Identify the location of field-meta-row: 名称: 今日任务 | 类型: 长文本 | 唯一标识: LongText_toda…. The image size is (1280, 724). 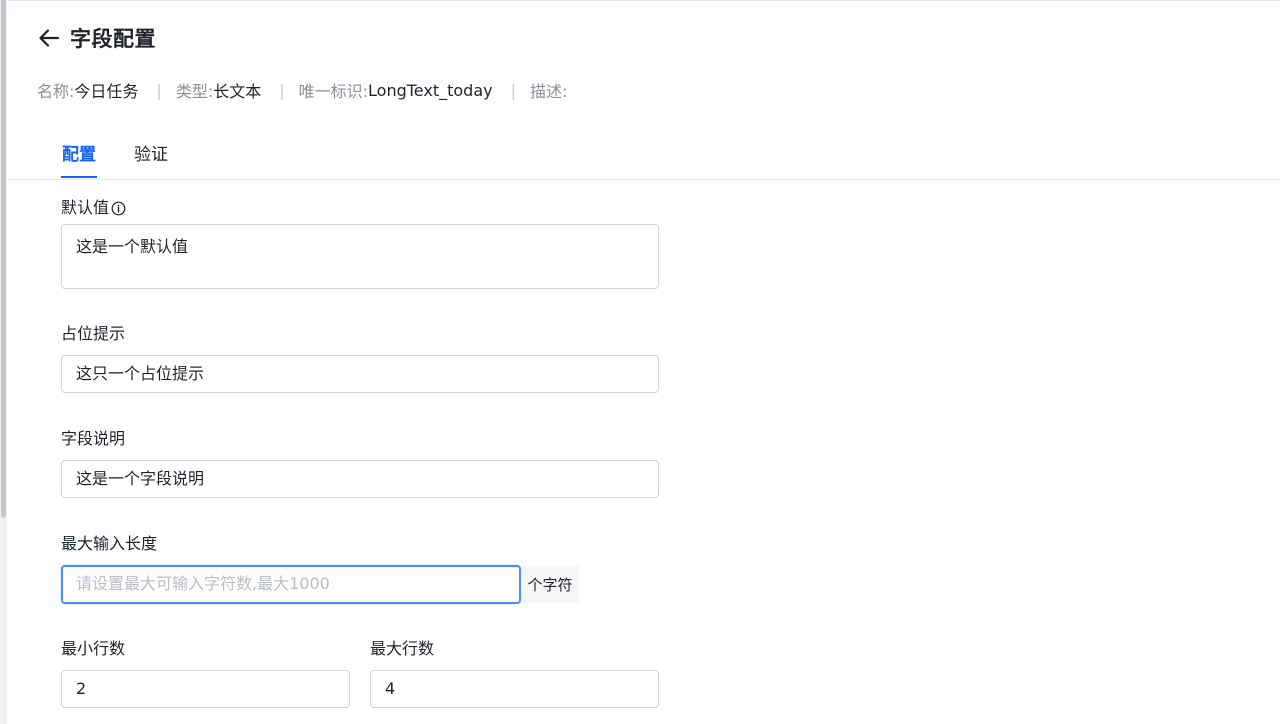
(302, 90).